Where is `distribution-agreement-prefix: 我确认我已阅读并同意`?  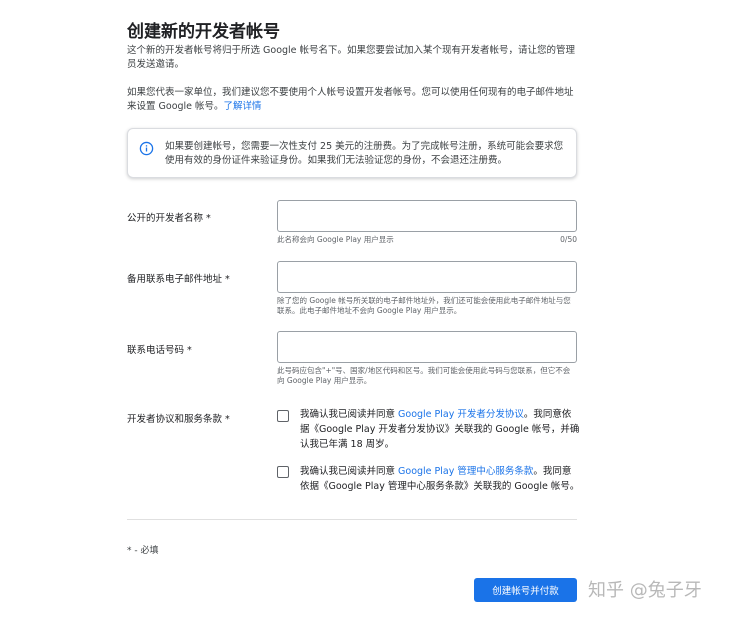
distribution-agreement-prefix: 我确认我已阅读并同意 is located at coordinates (349, 414).